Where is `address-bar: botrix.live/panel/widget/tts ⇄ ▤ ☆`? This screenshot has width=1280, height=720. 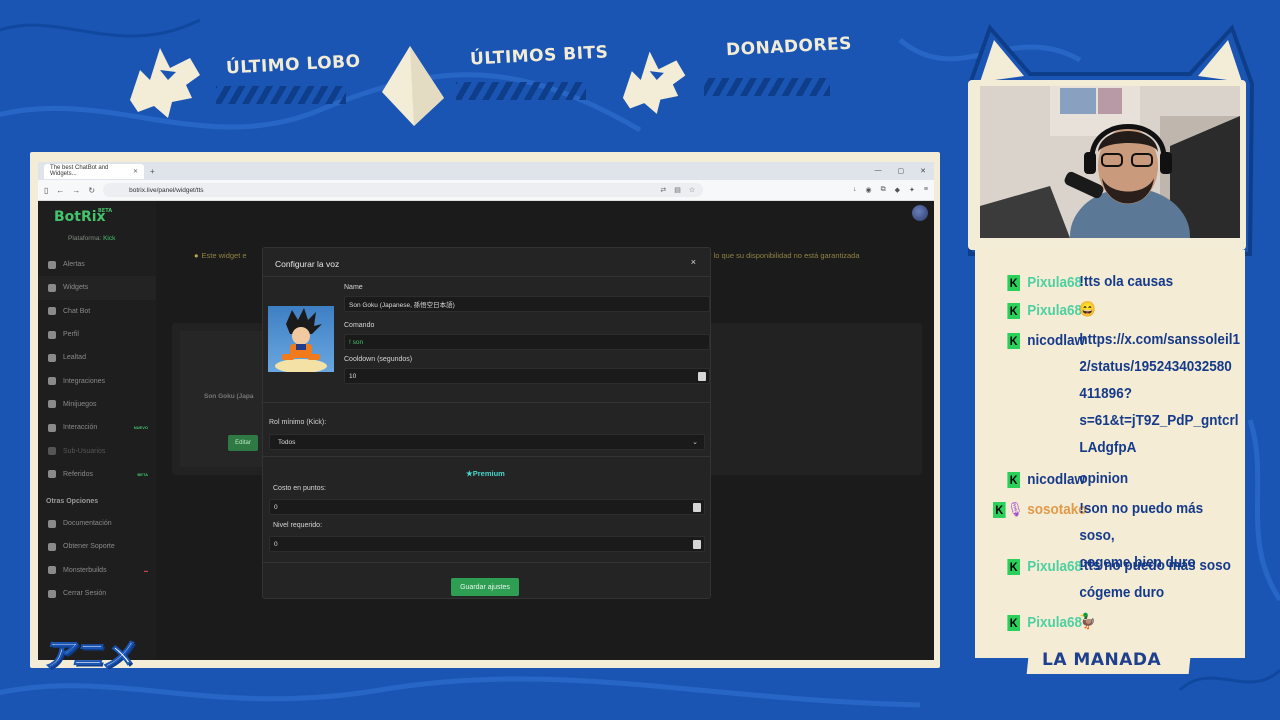
address-bar: botrix.live/panel/widget/tts ⇄ ▤ ☆ is located at coordinates (403, 190).